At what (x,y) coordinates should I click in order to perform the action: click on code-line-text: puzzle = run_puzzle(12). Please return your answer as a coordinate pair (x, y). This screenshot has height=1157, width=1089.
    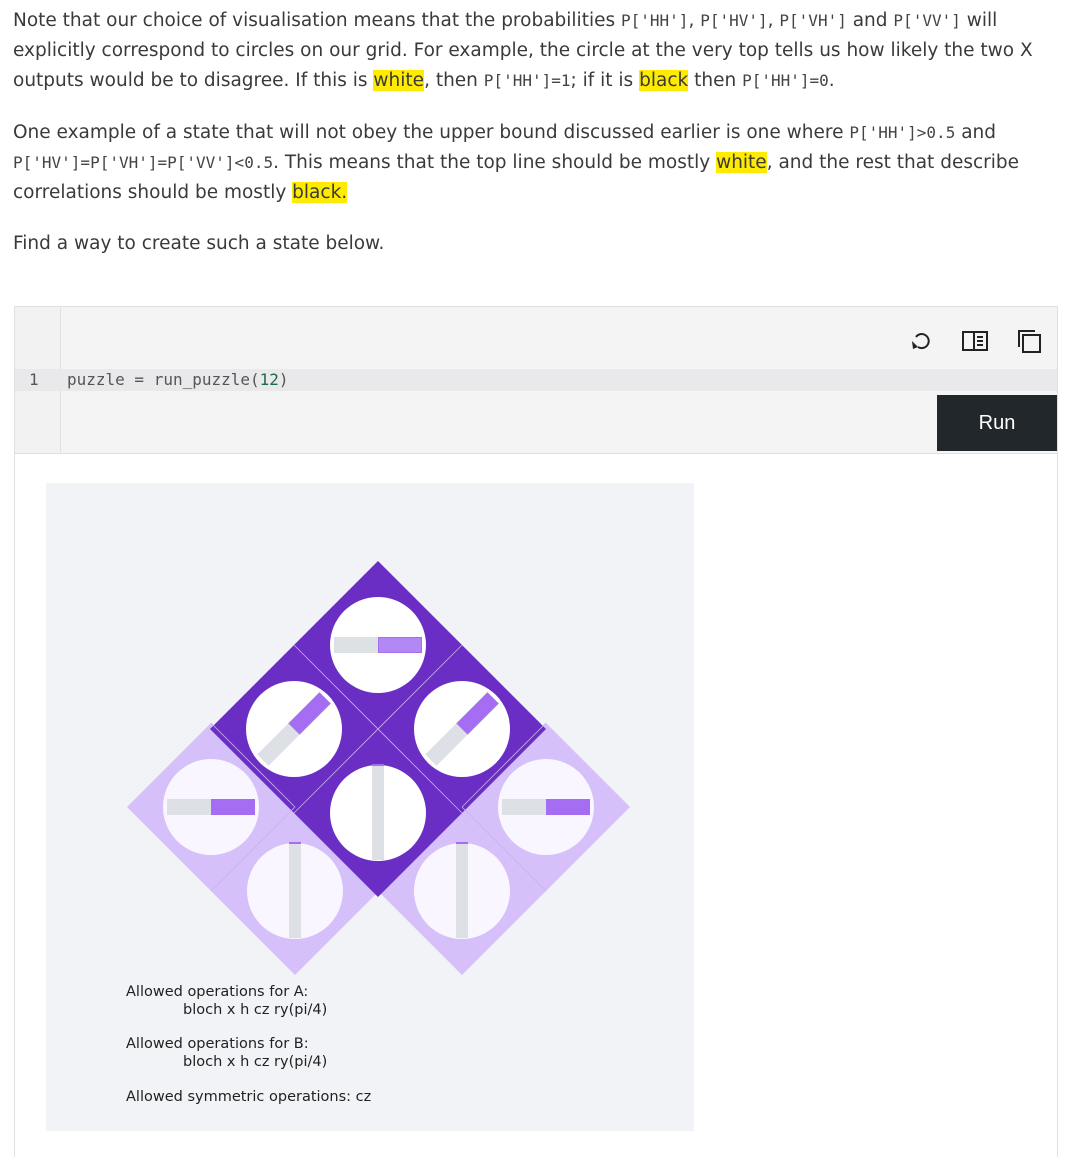
    Looking at the image, I should click on (178, 380).